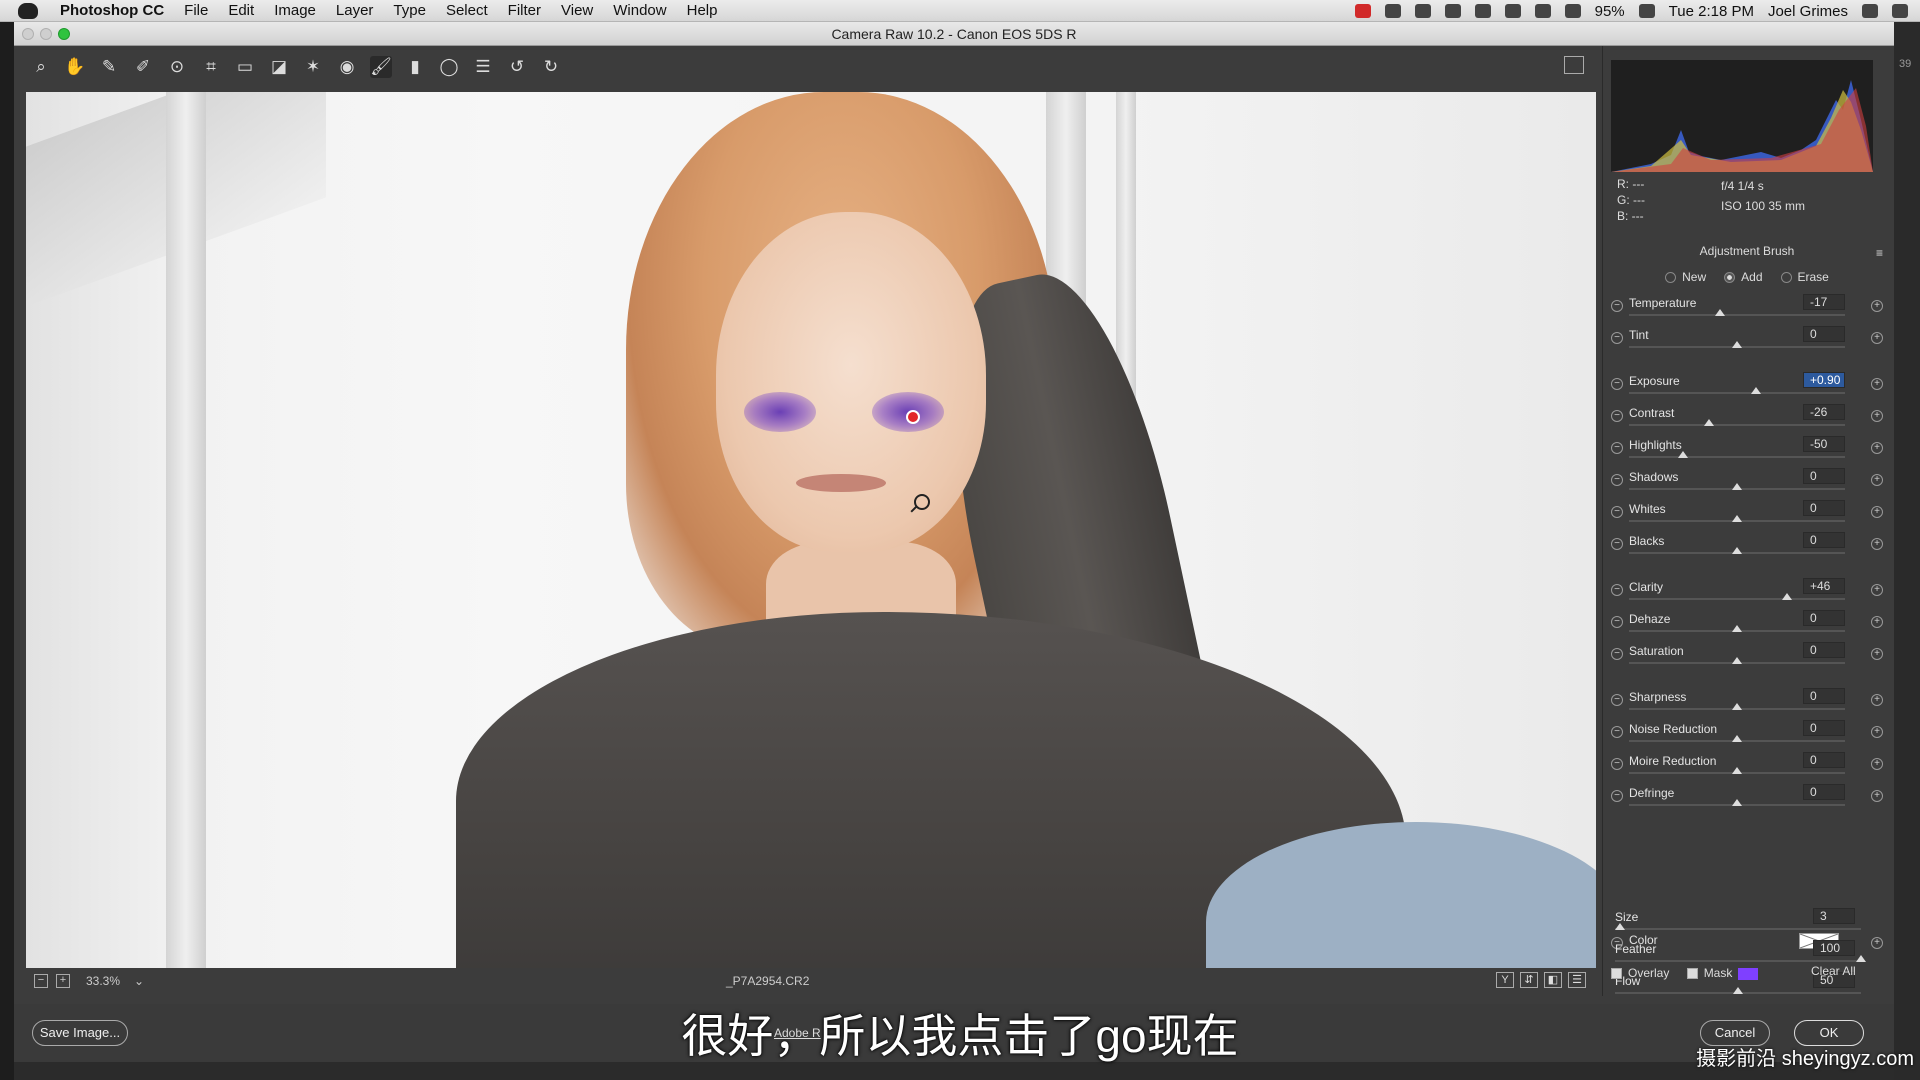  Describe the element at coordinates (75, 67) in the screenshot. I see `hand-tool-icon: ✋` at that location.